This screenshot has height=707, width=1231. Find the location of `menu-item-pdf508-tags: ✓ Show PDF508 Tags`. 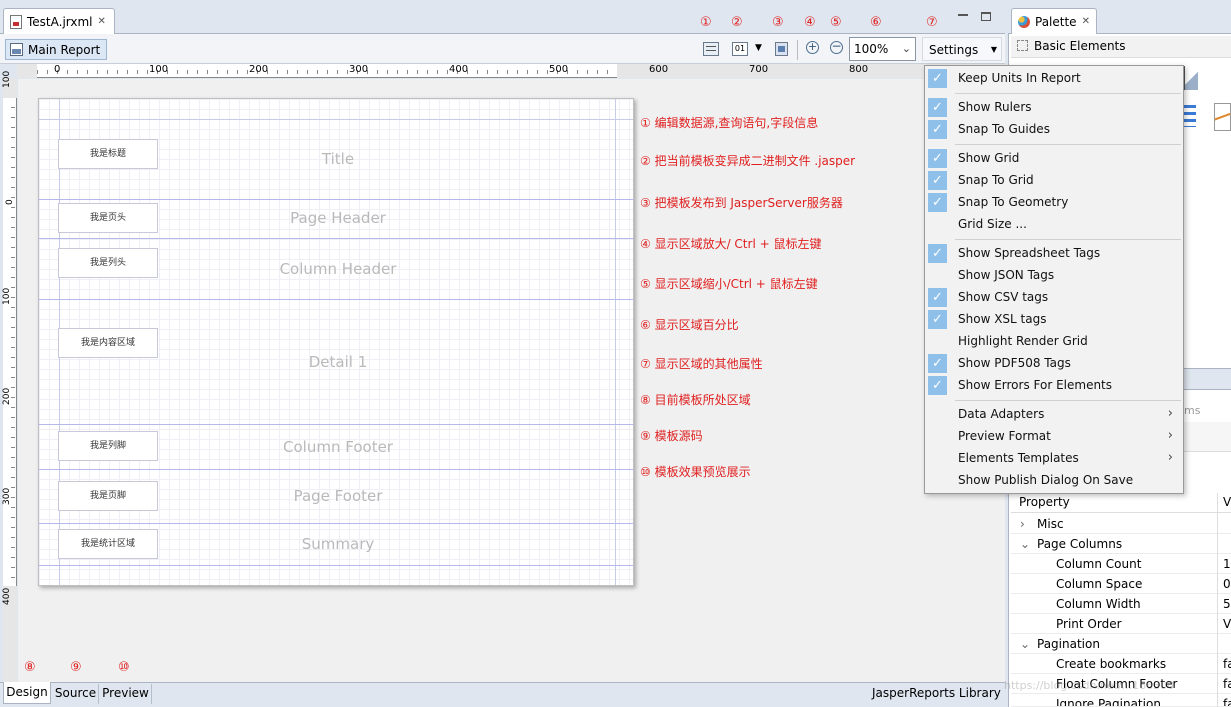

menu-item-pdf508-tags: ✓ Show PDF508 Tags is located at coordinates (1054, 364).